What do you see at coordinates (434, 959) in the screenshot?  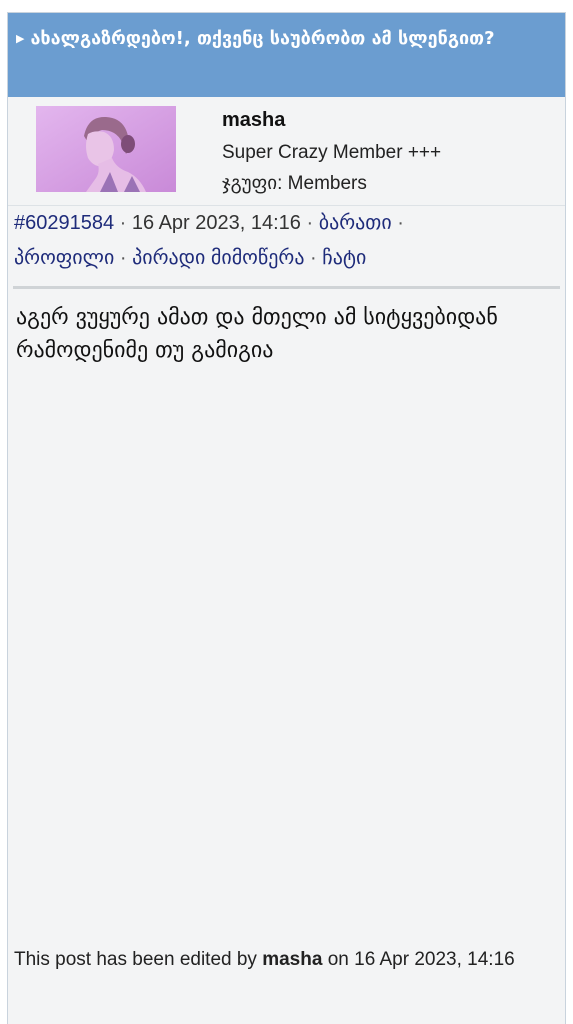 I see `edited-date: 16 Apr 2023, 14:16` at bounding box center [434, 959].